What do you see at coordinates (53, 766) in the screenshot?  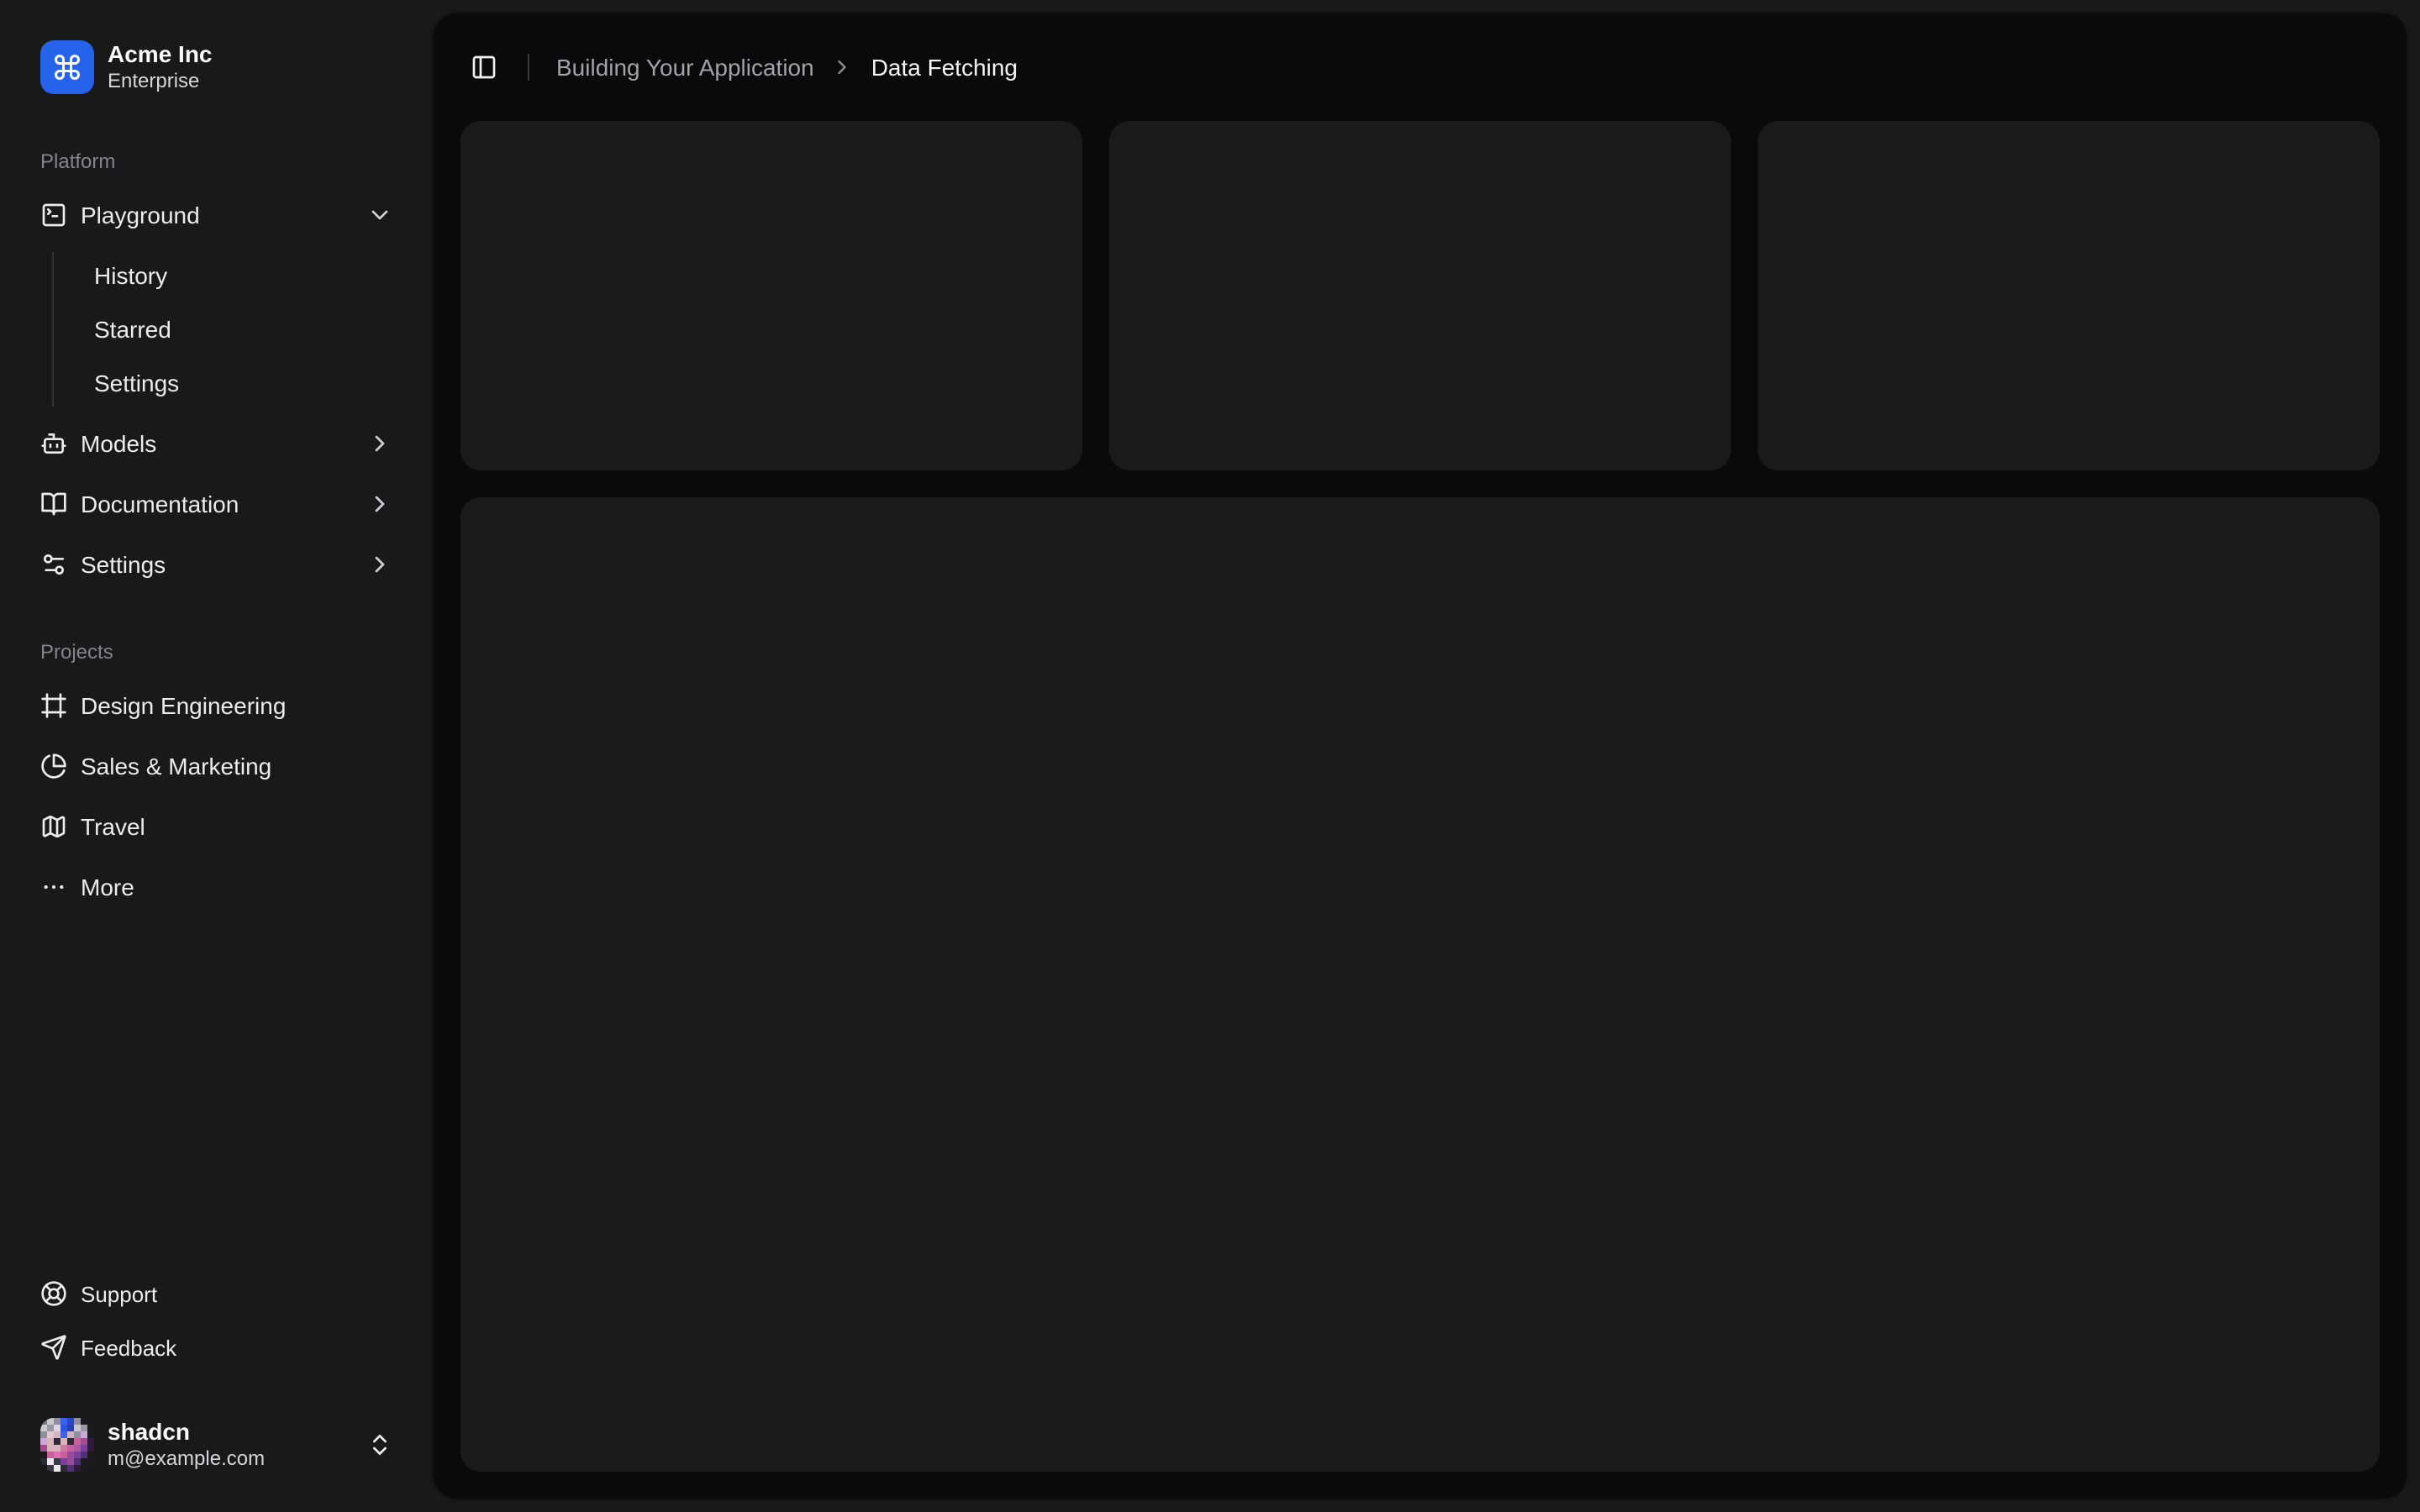 I see `pie-chart-icon` at bounding box center [53, 766].